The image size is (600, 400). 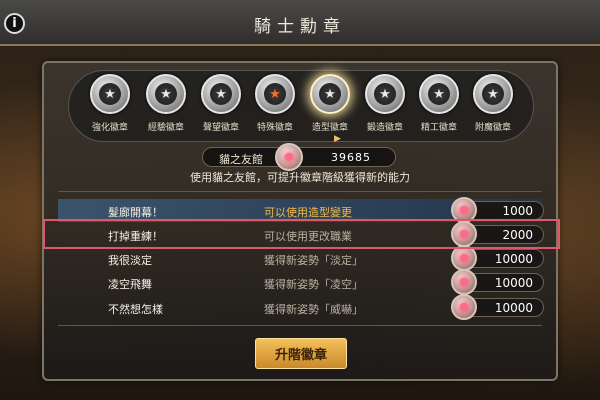 What do you see at coordinates (135, 309) in the screenshot?
I see `ability-name: 不然想怎樣` at bounding box center [135, 309].